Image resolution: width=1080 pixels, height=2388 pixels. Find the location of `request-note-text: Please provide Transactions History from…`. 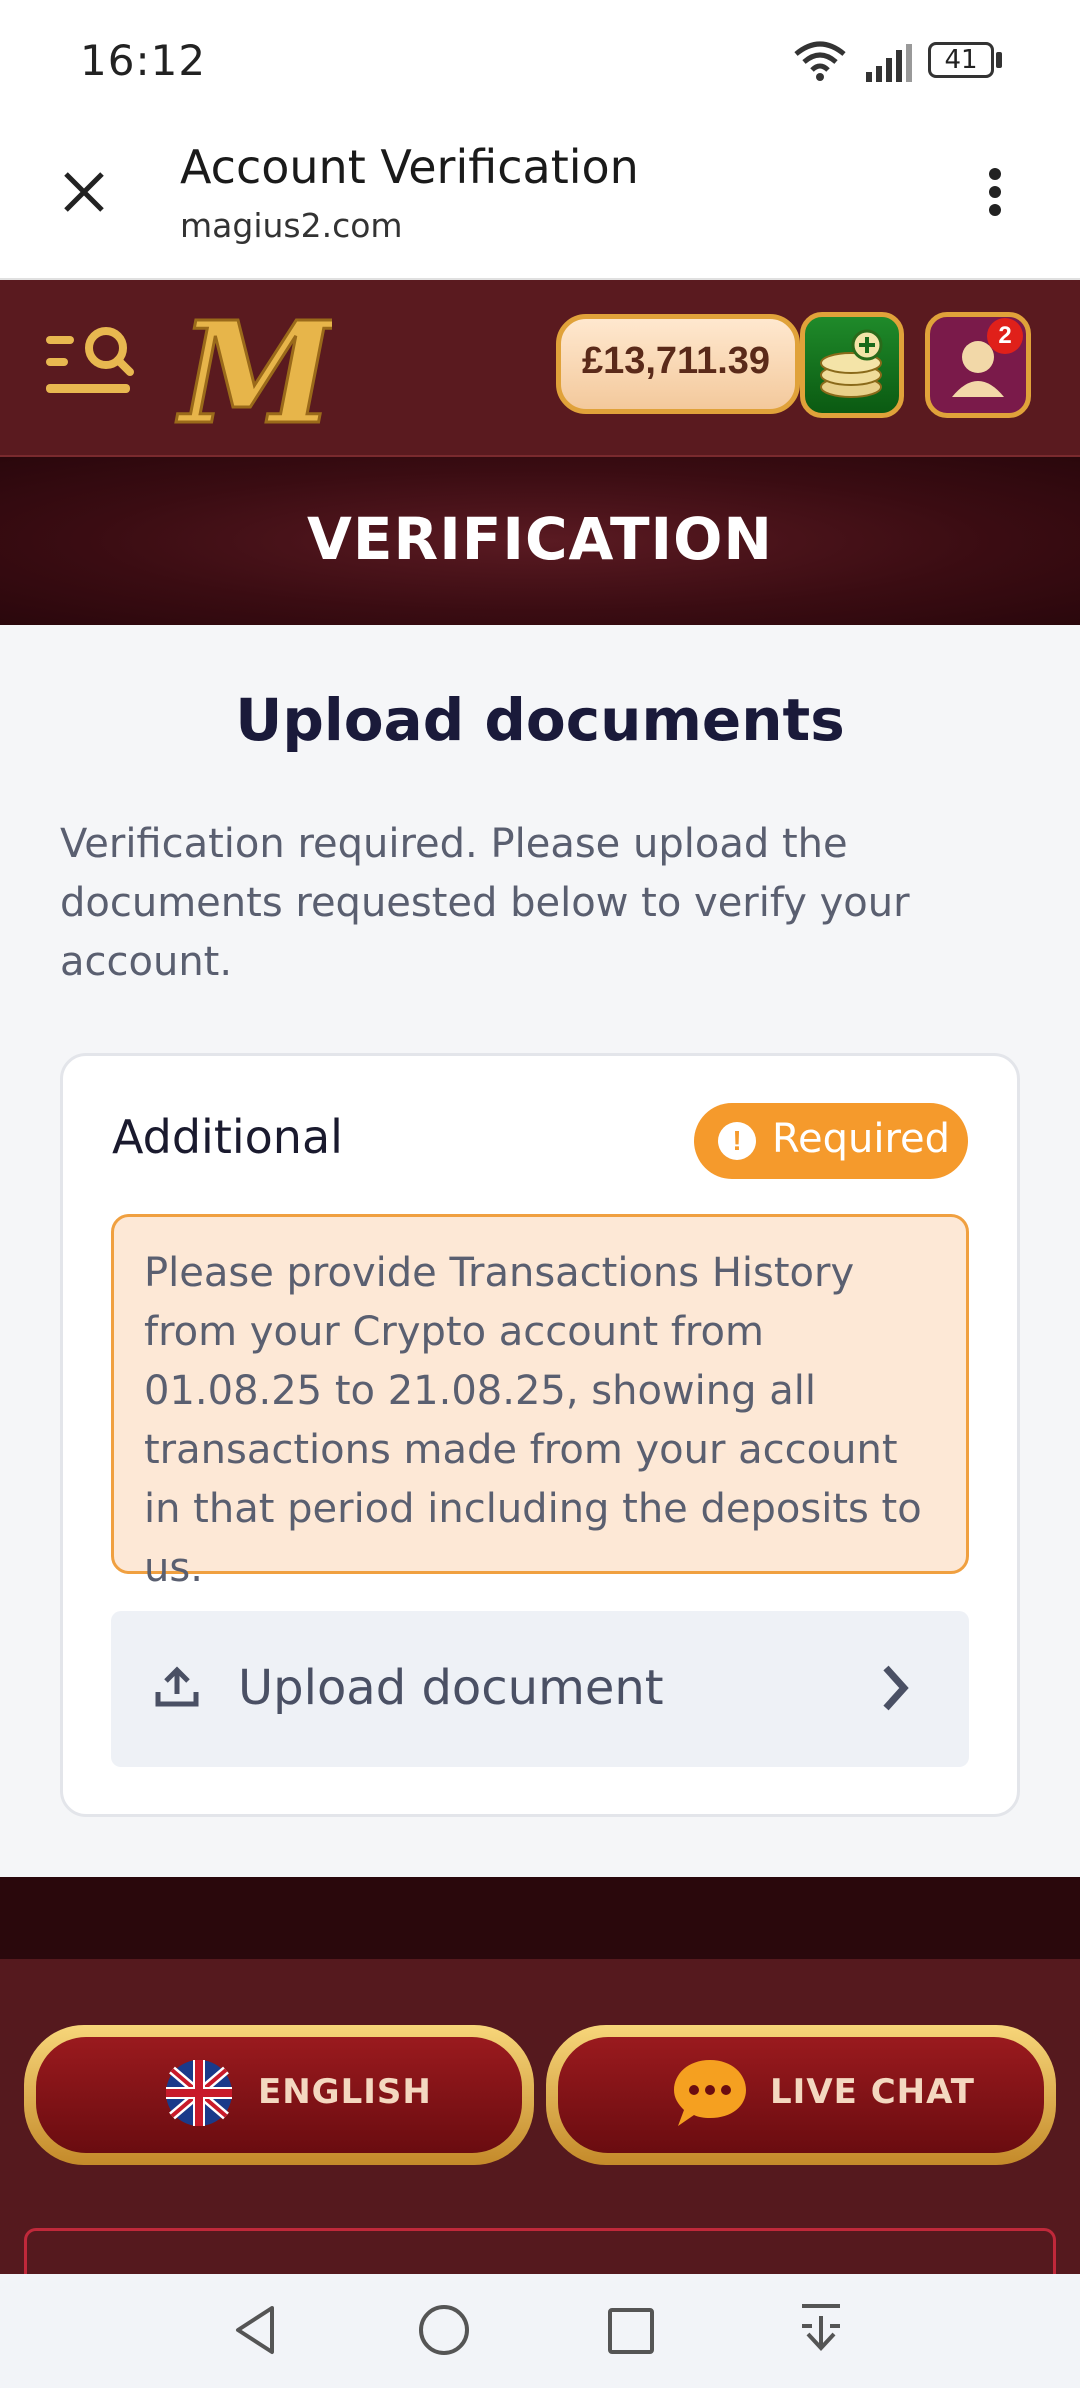

request-note-text: Please provide Transactions History from… is located at coordinates (533, 1420).